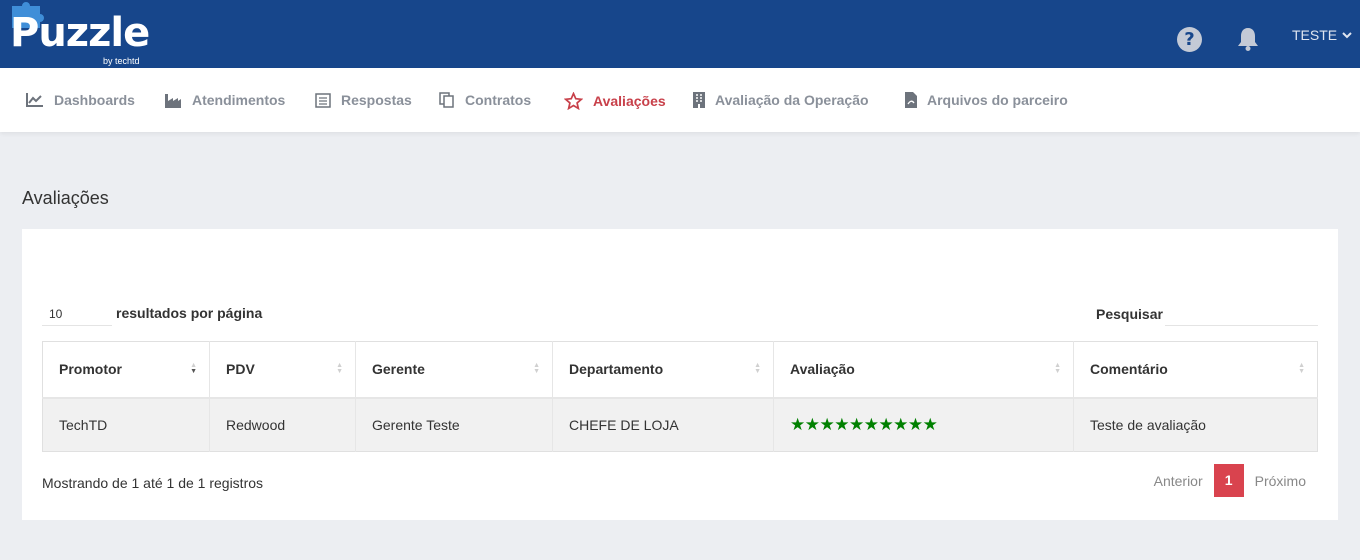  Describe the element at coordinates (663, 424) in the screenshot. I see `cell-departamento: CHEFE DE LOJA` at that location.